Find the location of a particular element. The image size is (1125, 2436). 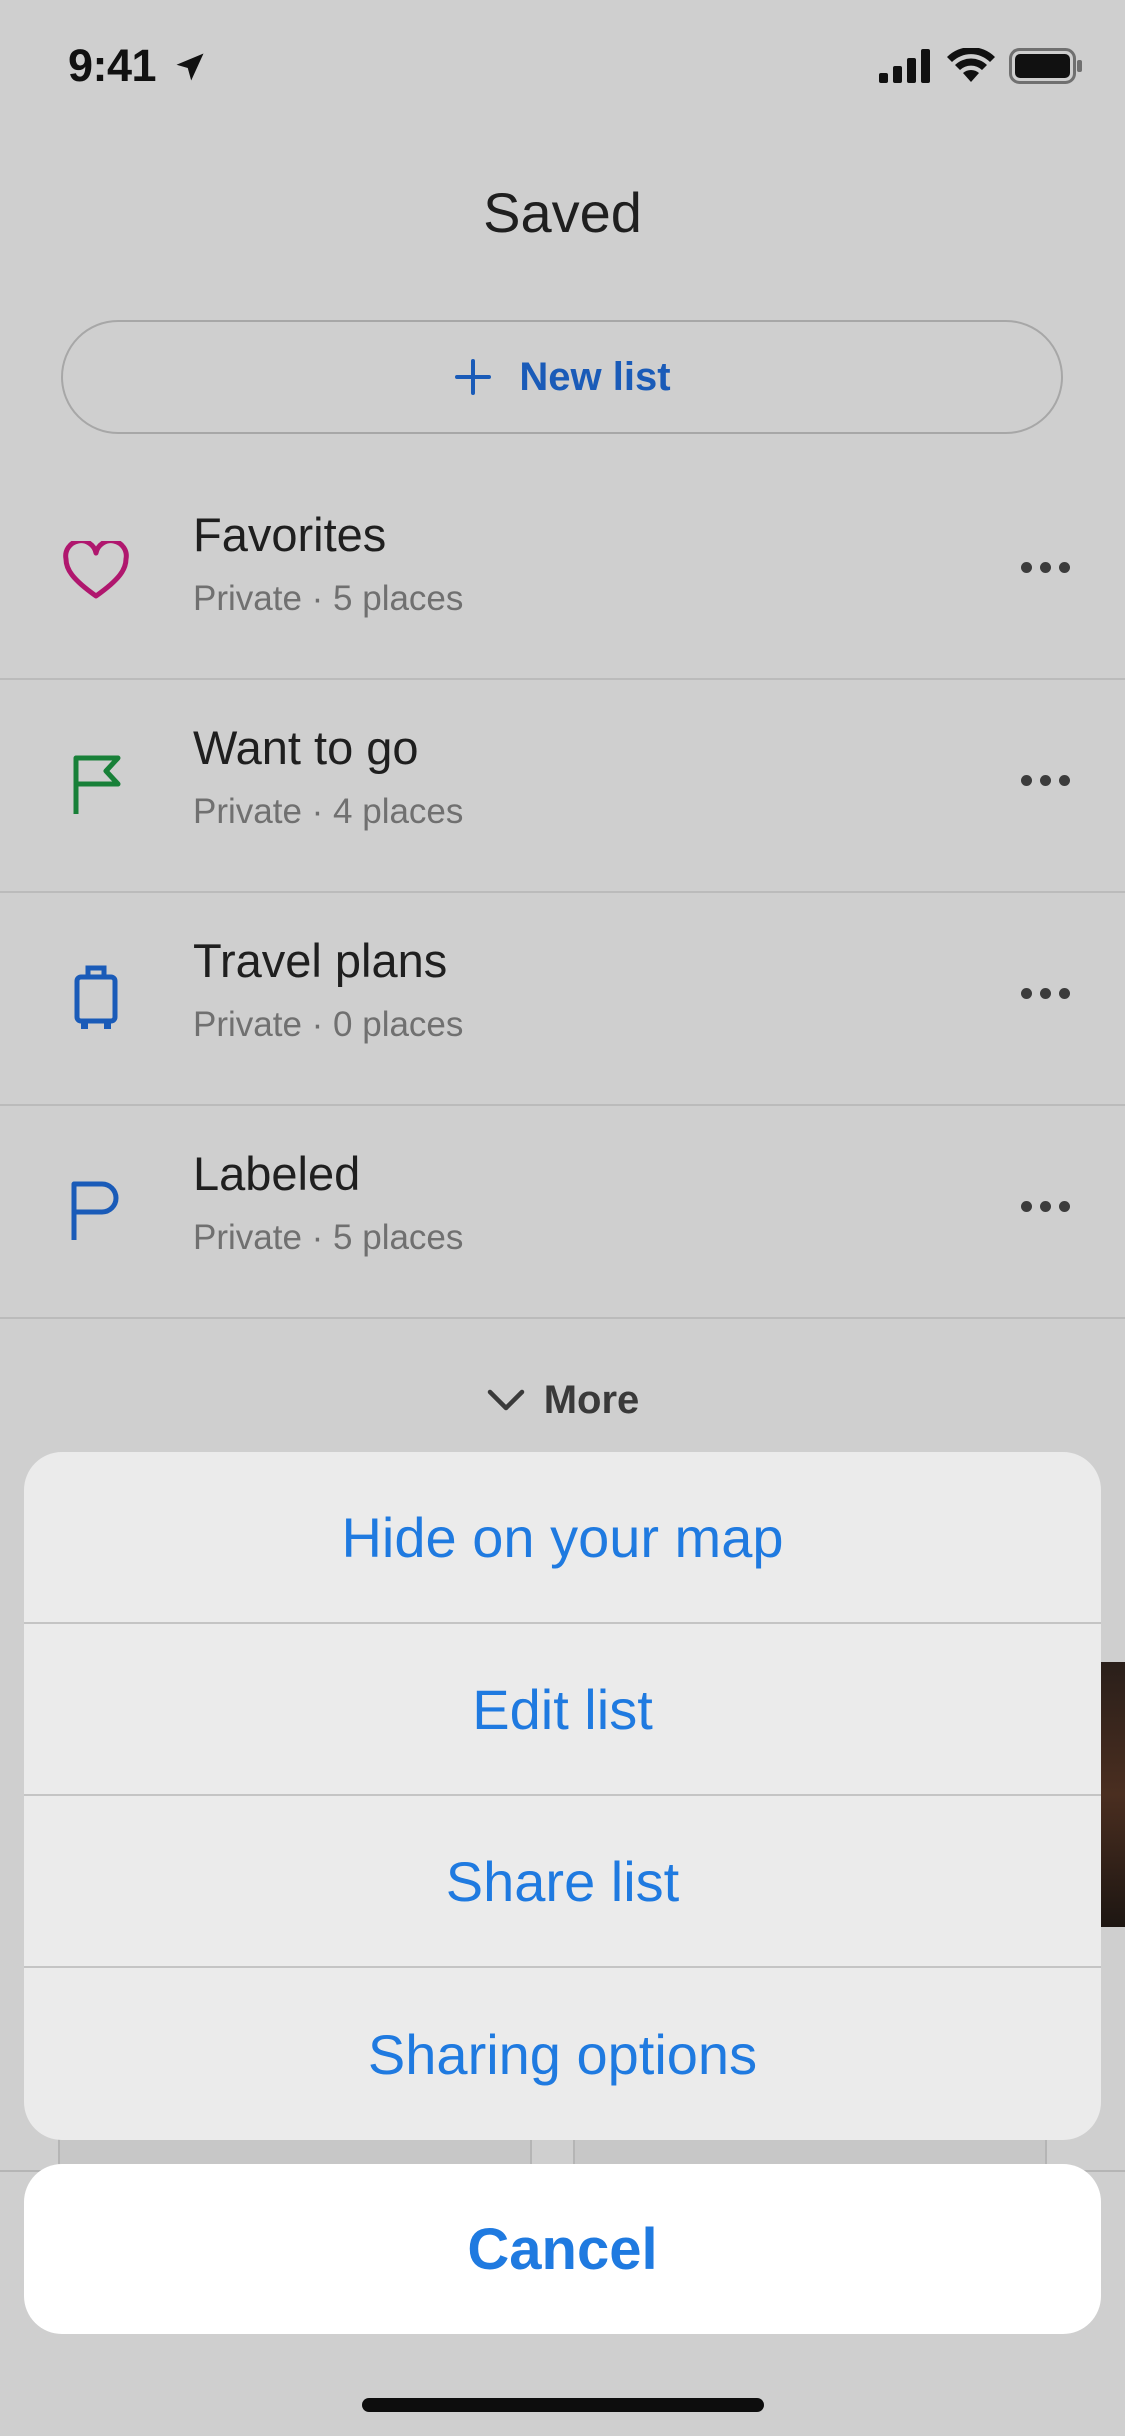

list-item-want-to-go: Want to go Private · 4 places is located at coordinates (562, 786).